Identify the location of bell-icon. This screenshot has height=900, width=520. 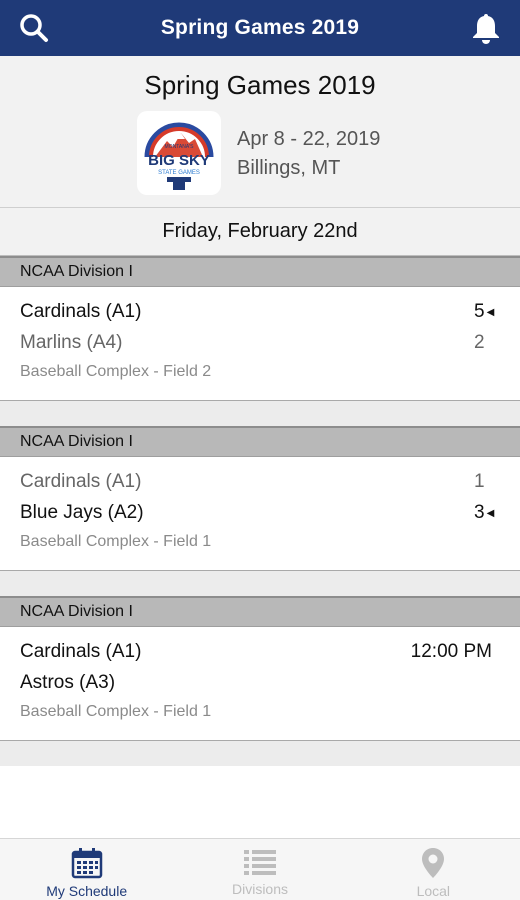
(486, 29).